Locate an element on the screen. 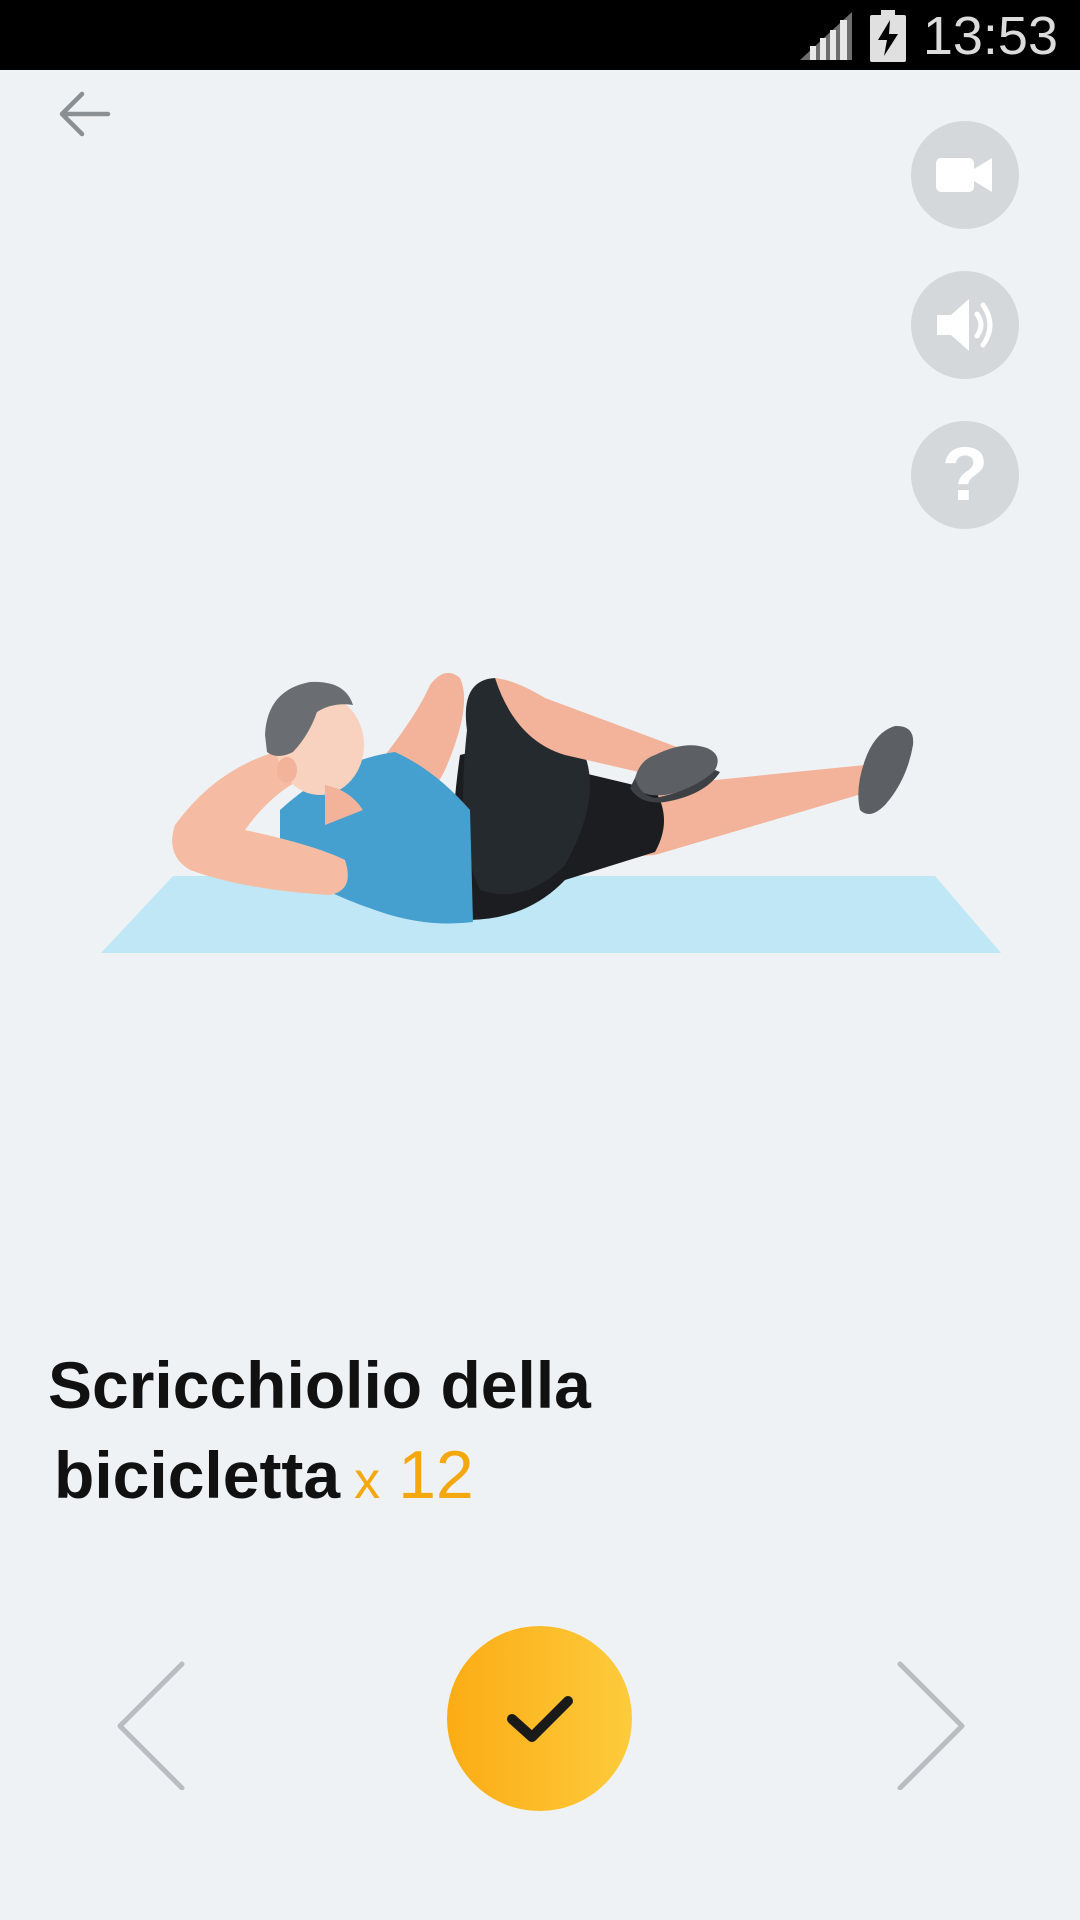 The image size is (1080, 1920). question-icon: ? is located at coordinates (965, 474).